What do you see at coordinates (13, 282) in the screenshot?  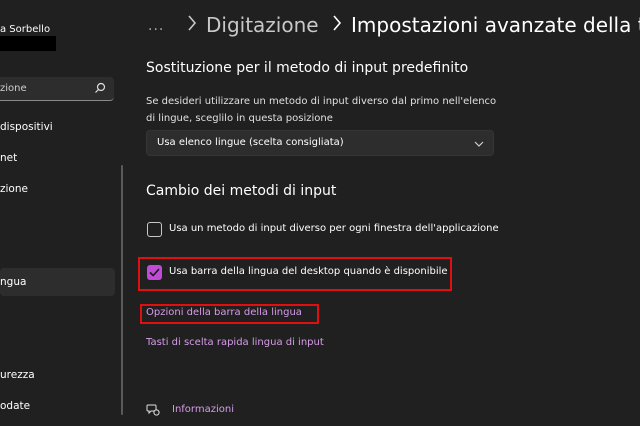 I see `sidebar-item-label: ngua` at bounding box center [13, 282].